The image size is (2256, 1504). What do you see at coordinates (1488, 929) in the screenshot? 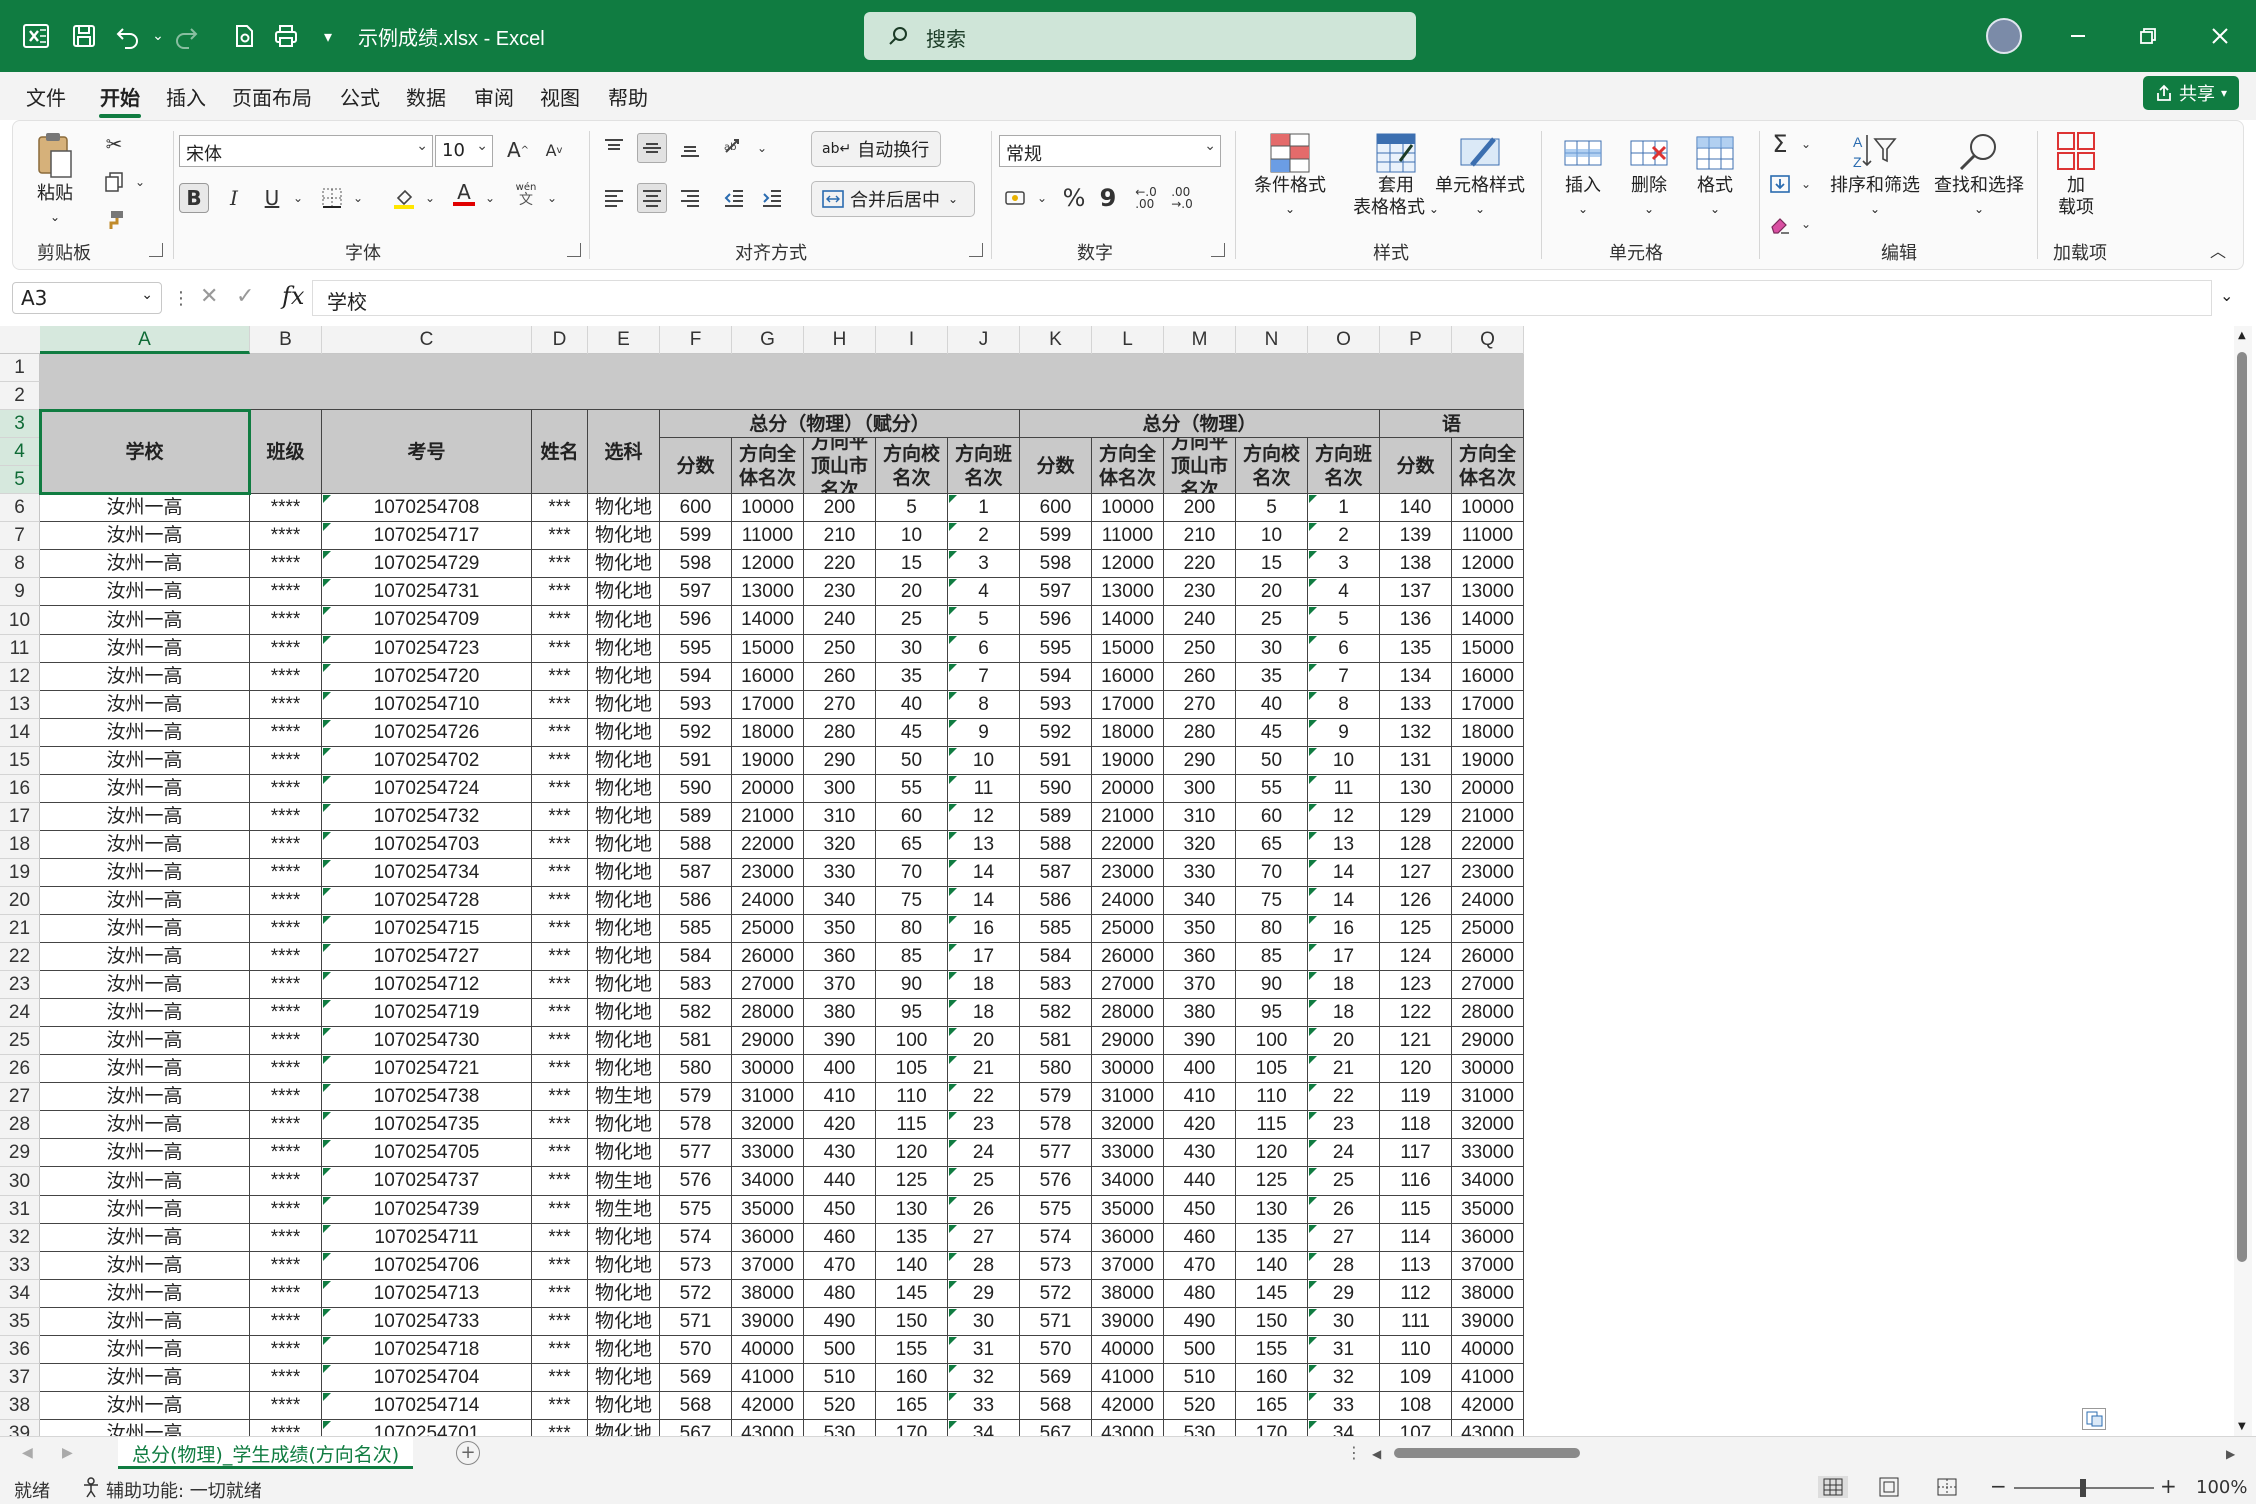
I see `cell-Q21: 25000` at bounding box center [1488, 929].